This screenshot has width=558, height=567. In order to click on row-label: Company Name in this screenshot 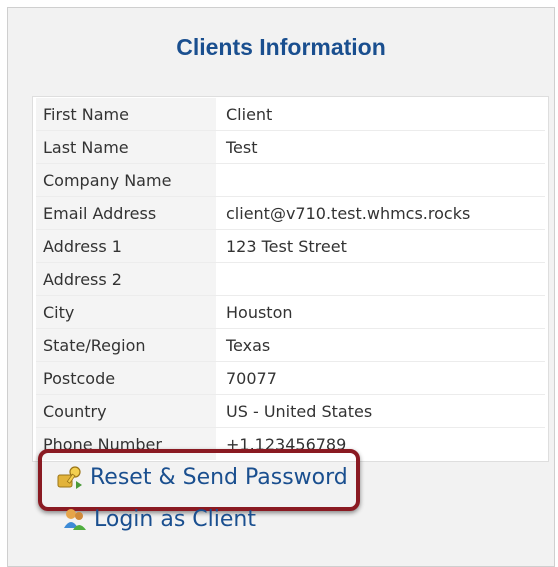, I will do `click(126, 180)`.